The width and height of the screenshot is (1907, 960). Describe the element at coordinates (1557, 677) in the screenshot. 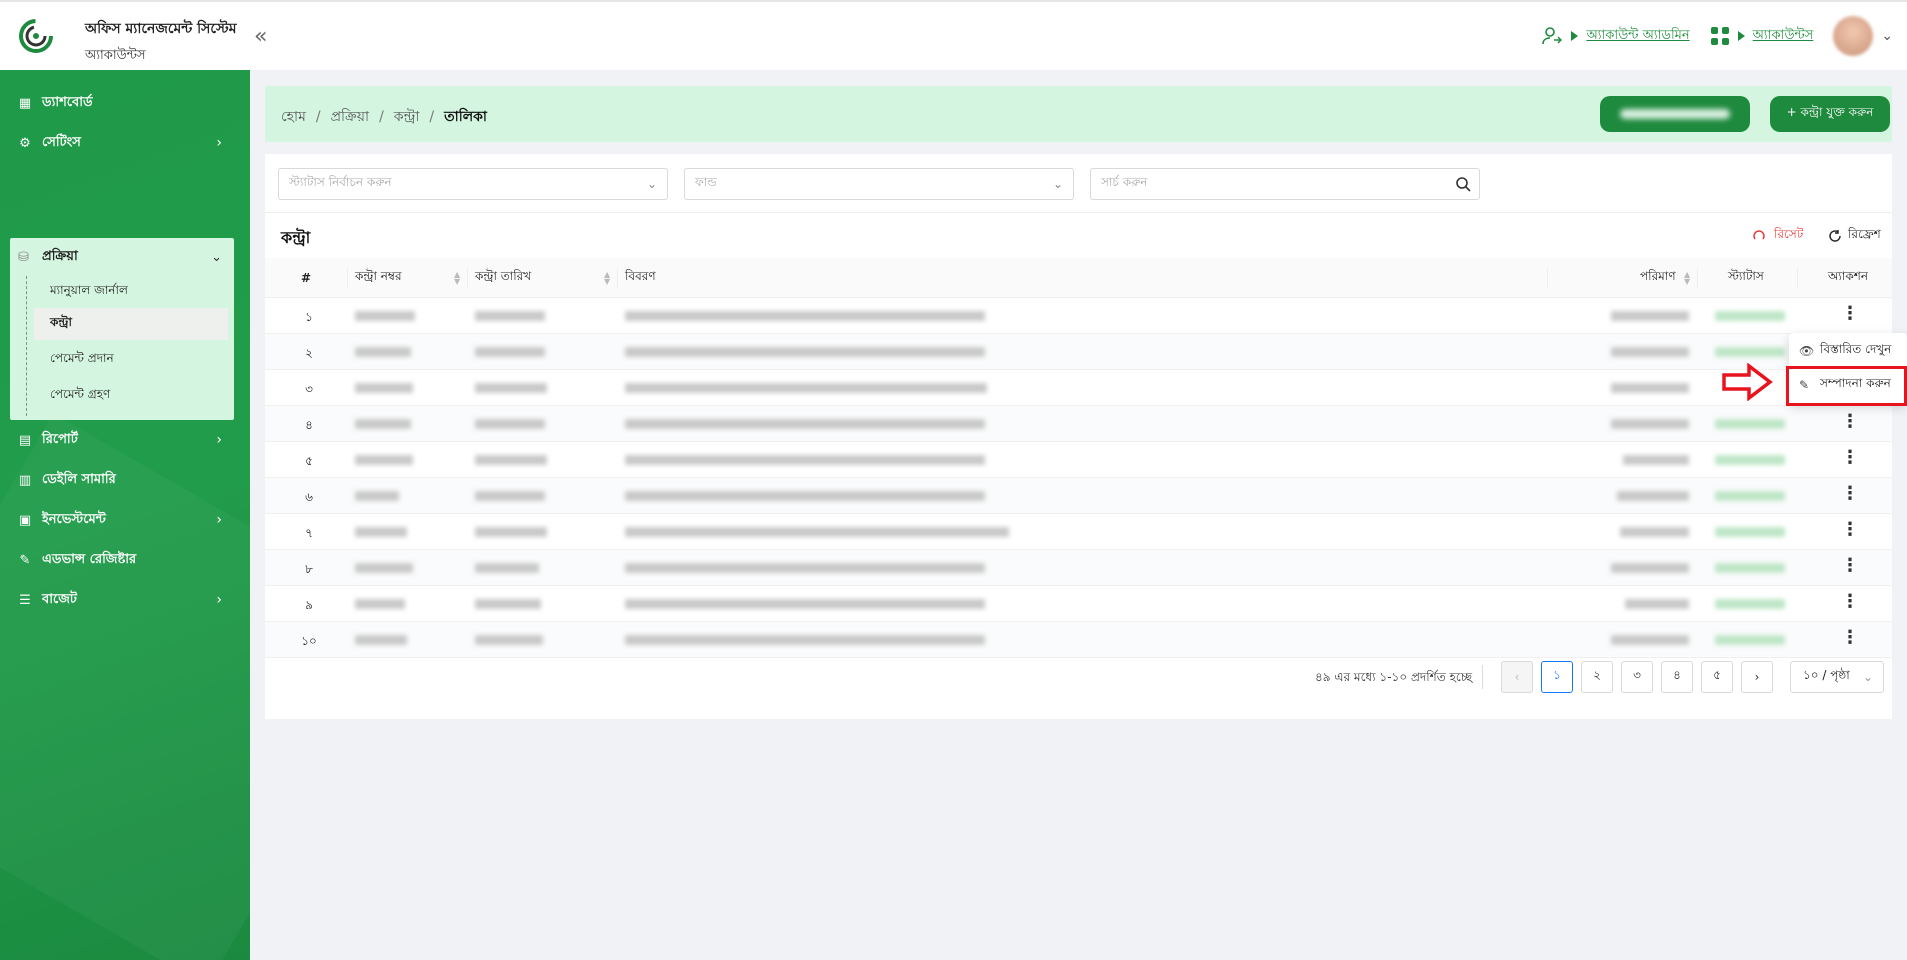

I see `page-button: ১` at that location.